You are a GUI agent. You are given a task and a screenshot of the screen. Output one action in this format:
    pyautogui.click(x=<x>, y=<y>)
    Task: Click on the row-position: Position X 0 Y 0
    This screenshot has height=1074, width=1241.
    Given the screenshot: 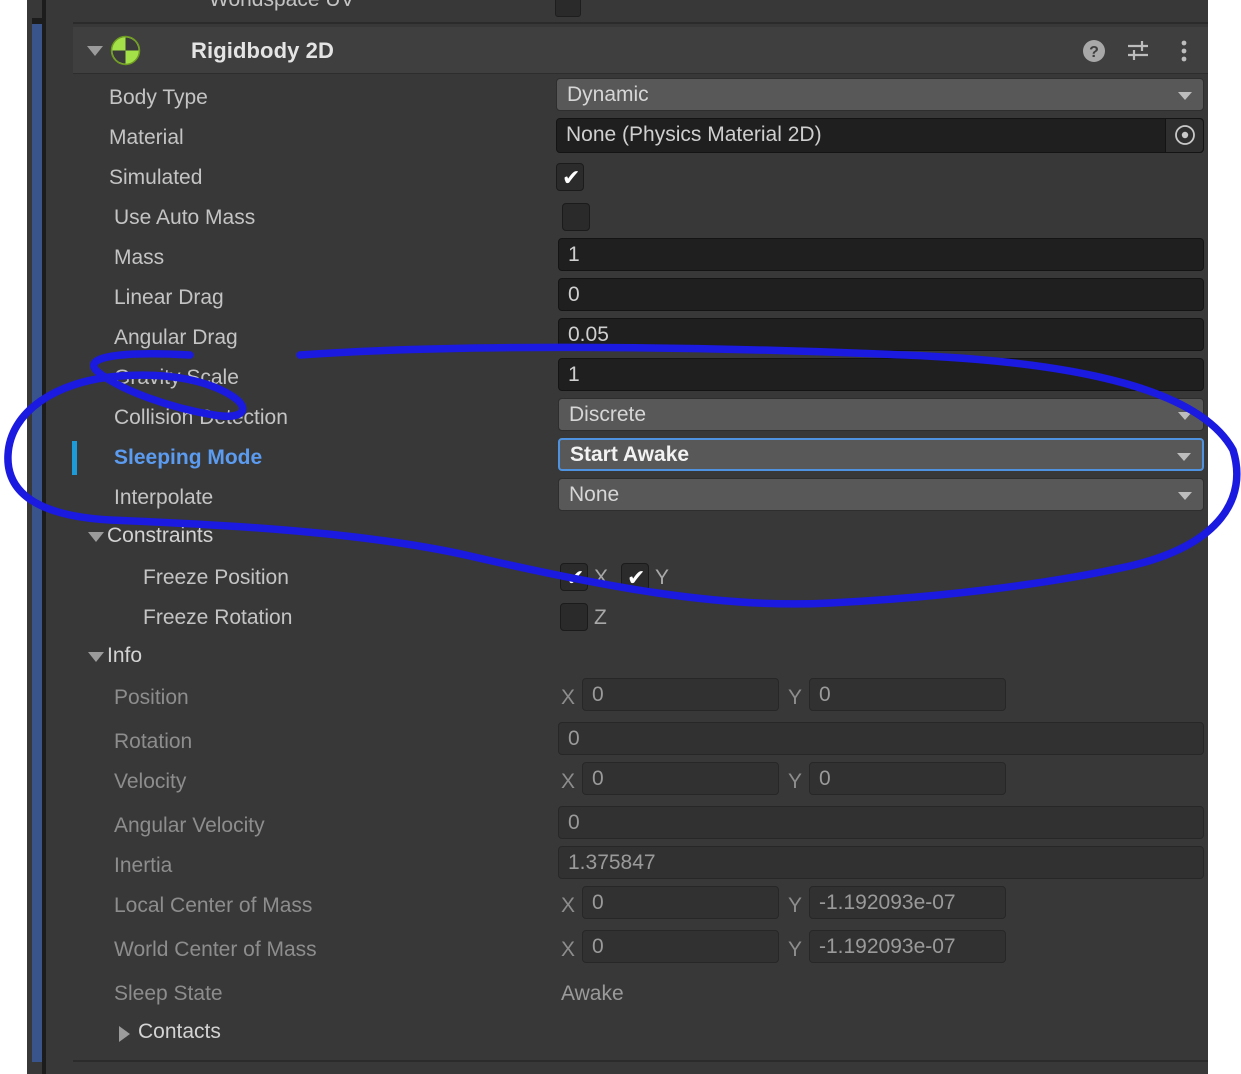 What is the action you would take?
    pyautogui.click(x=640, y=698)
    